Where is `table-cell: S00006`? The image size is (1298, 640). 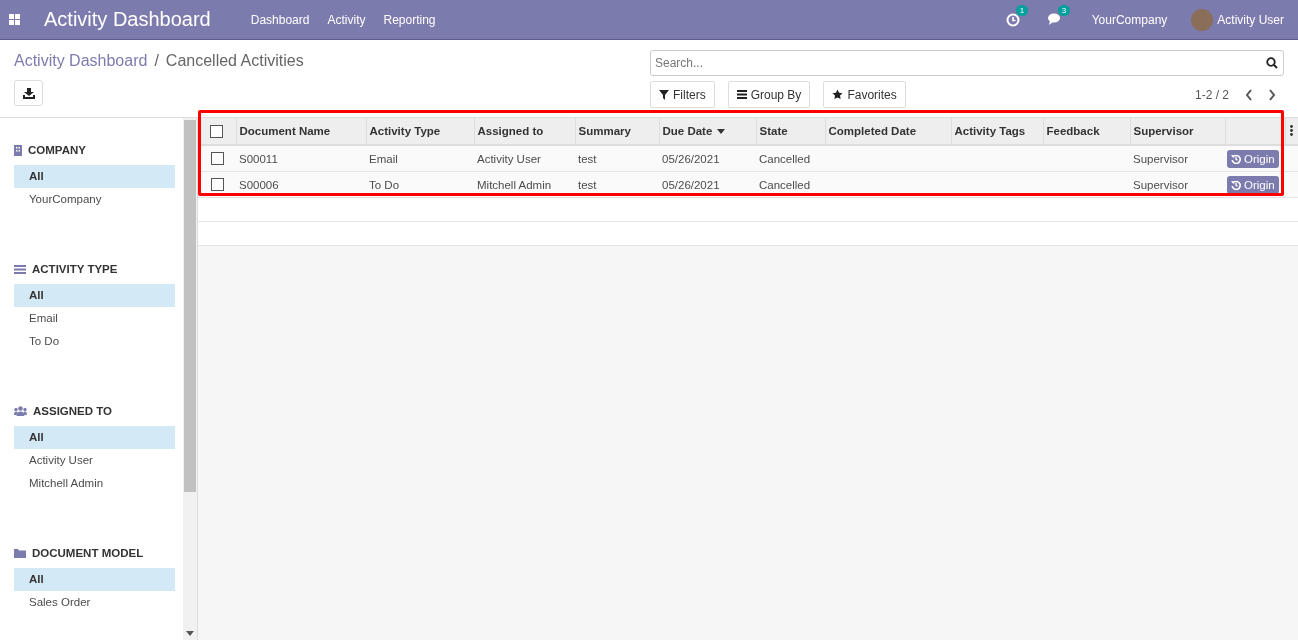
table-cell: S00006 is located at coordinates (259, 184).